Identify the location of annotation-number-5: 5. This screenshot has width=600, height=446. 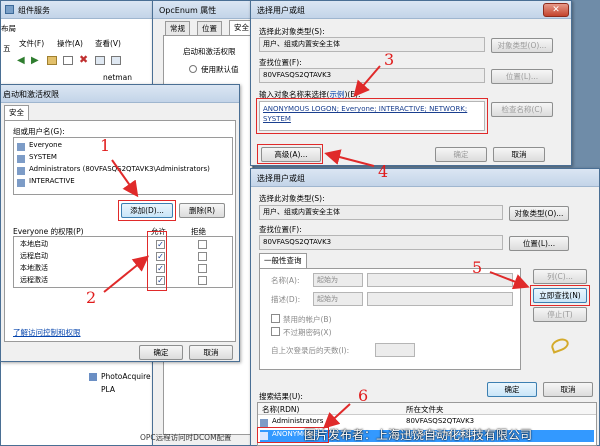
(477, 267).